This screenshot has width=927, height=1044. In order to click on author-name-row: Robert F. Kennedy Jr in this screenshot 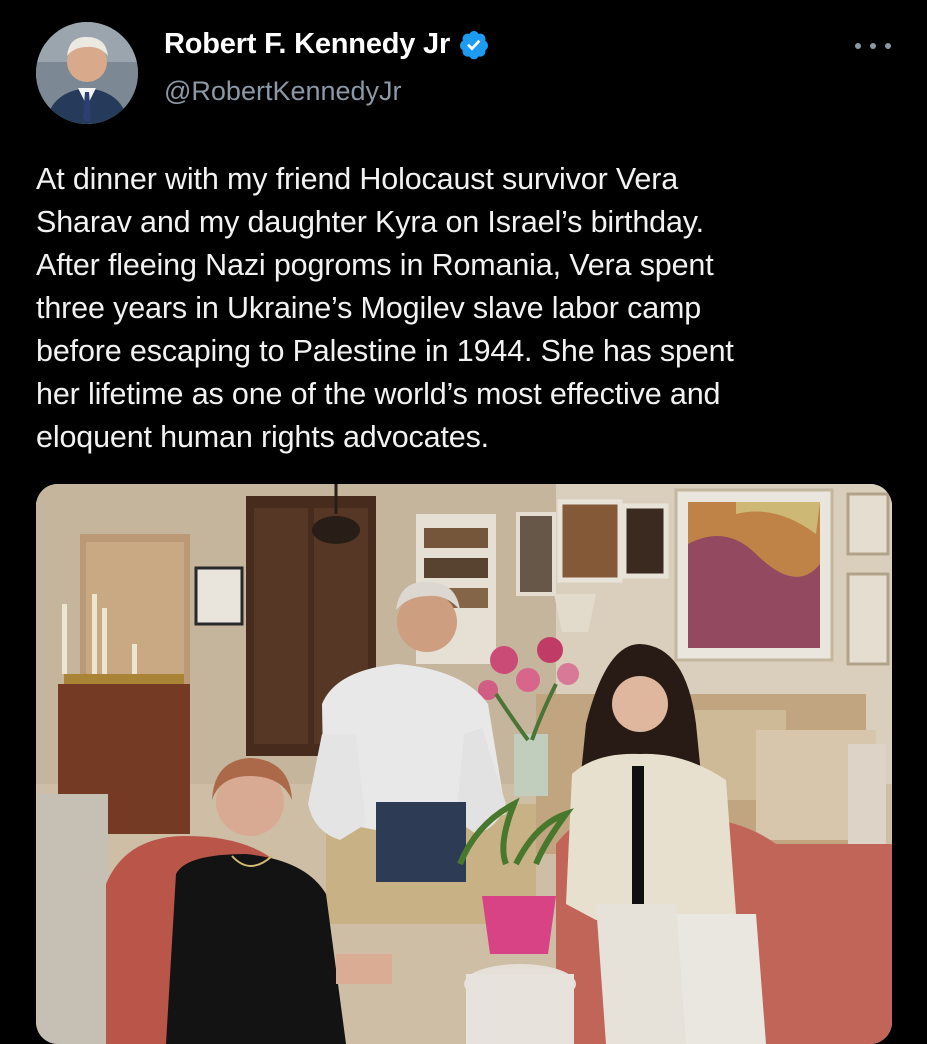, I will do `click(327, 44)`.